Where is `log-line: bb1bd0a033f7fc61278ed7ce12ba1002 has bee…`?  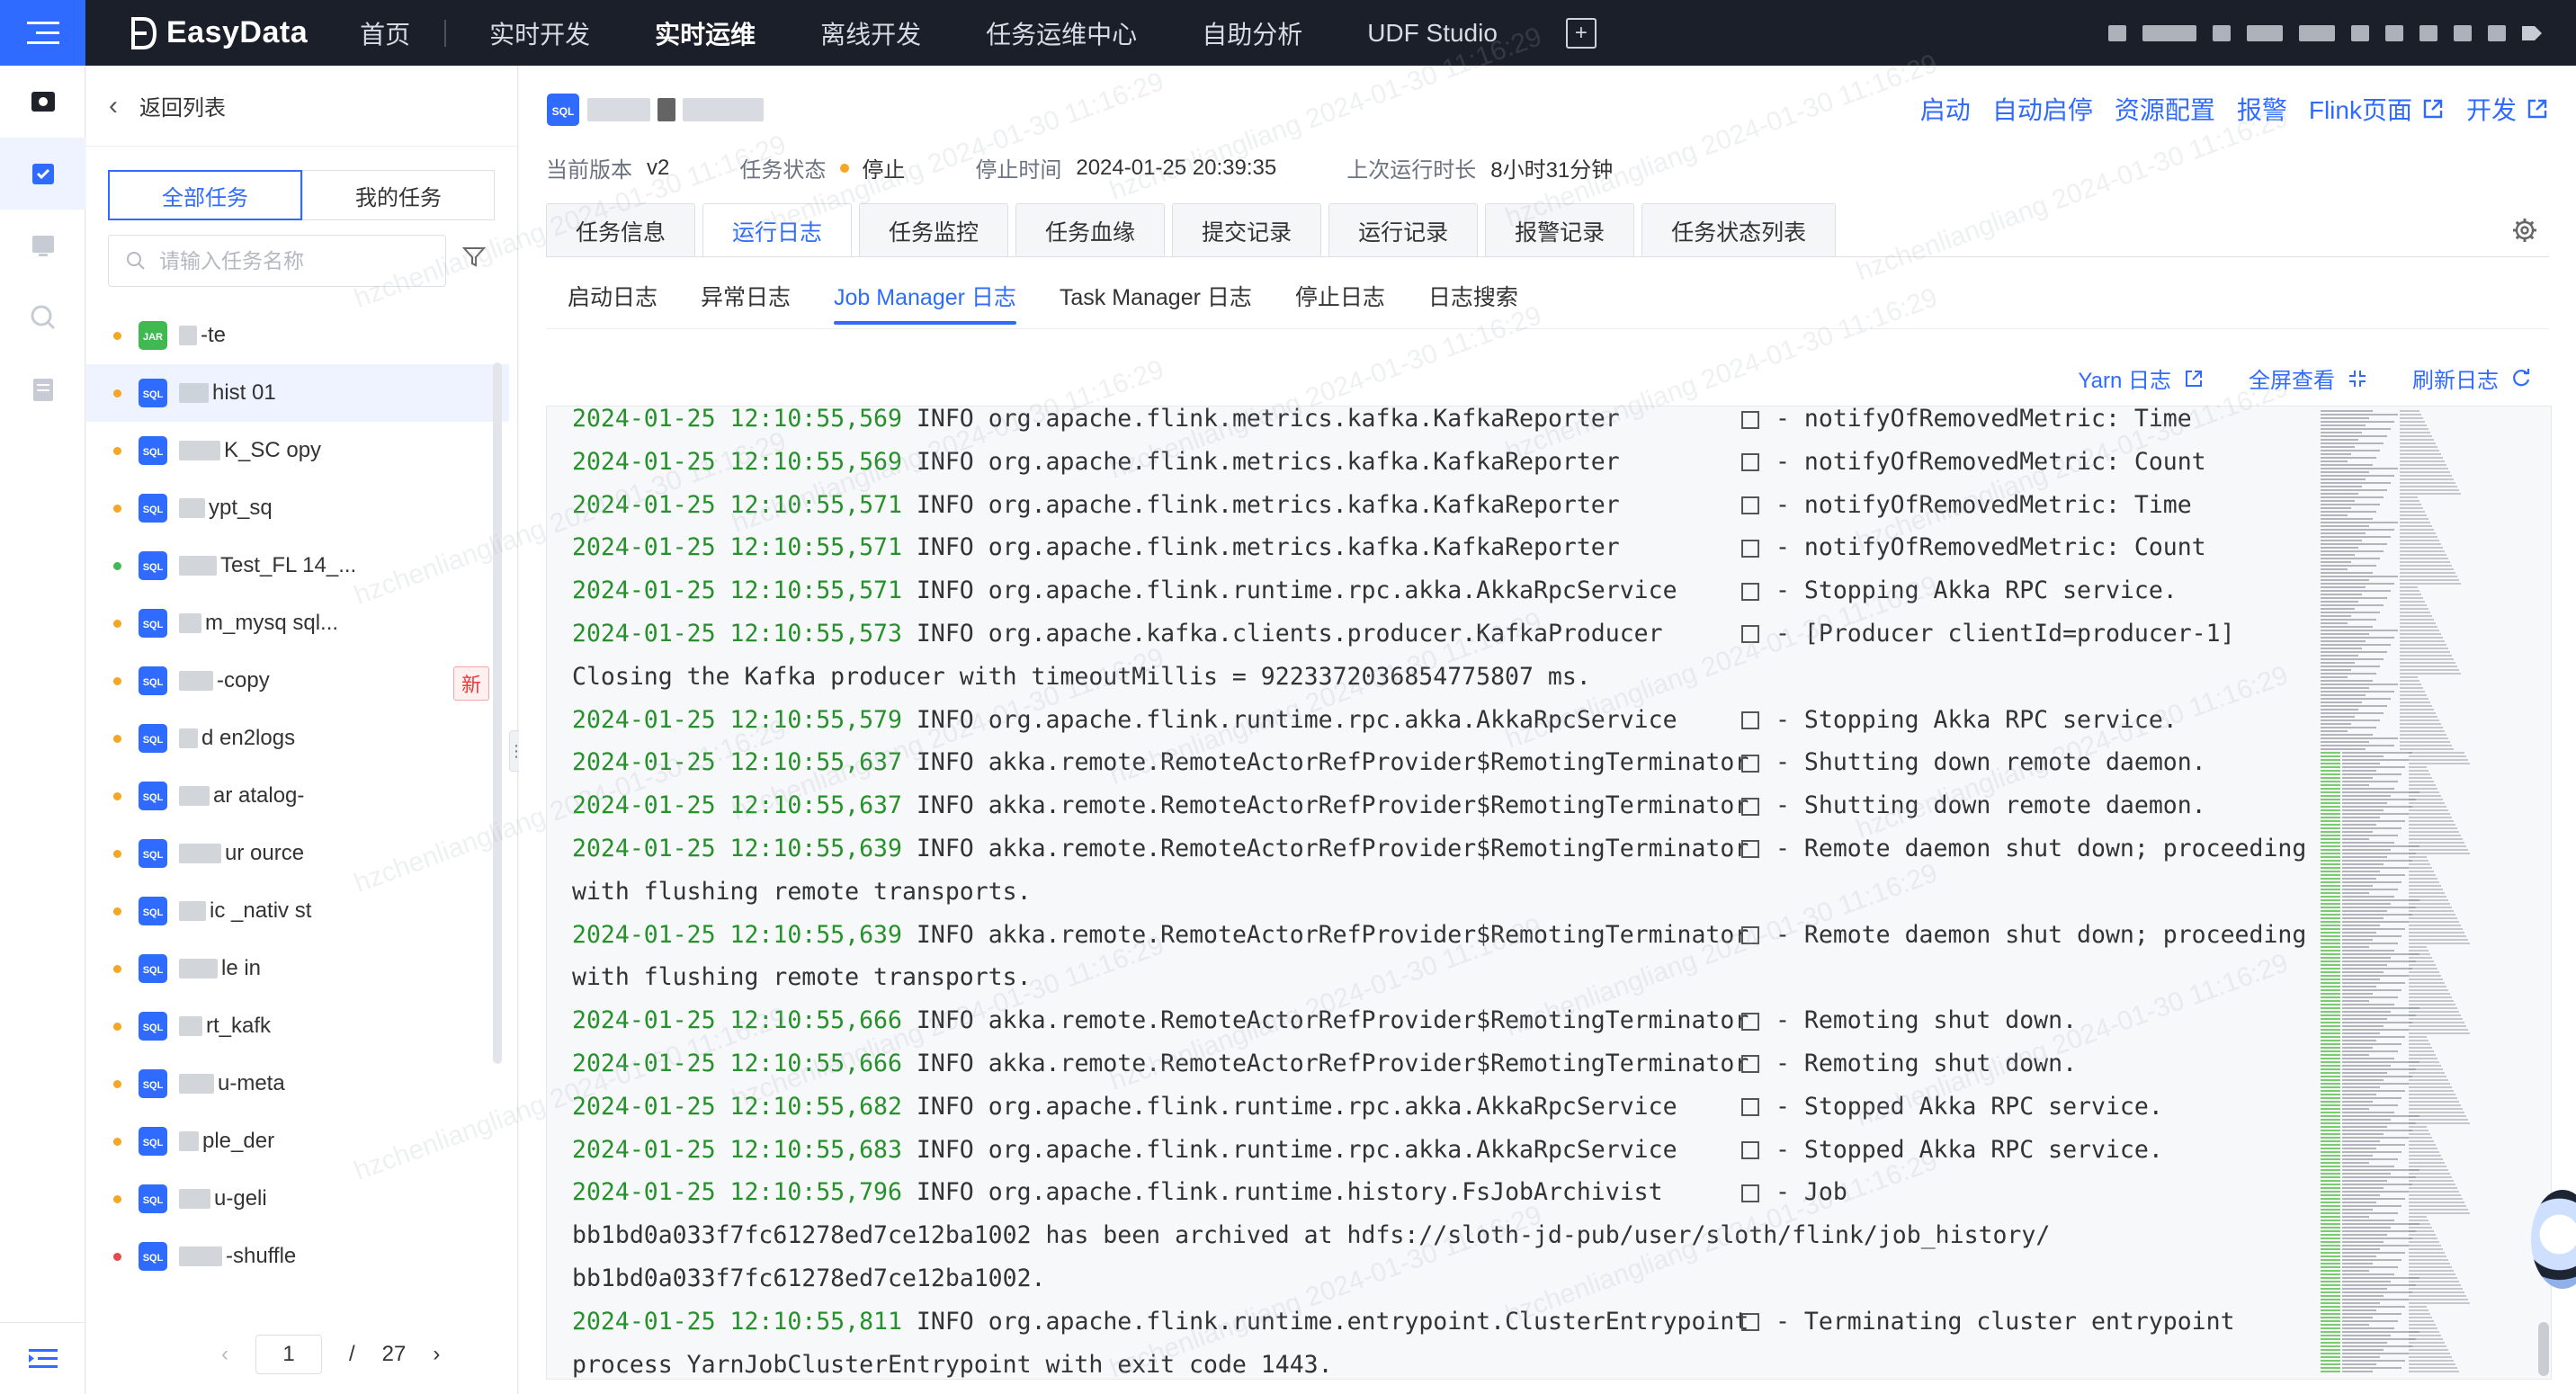
log-line: bb1bd0a033f7fc61278ed7ce12ba1002 has bee… is located at coordinates (1449, 1235).